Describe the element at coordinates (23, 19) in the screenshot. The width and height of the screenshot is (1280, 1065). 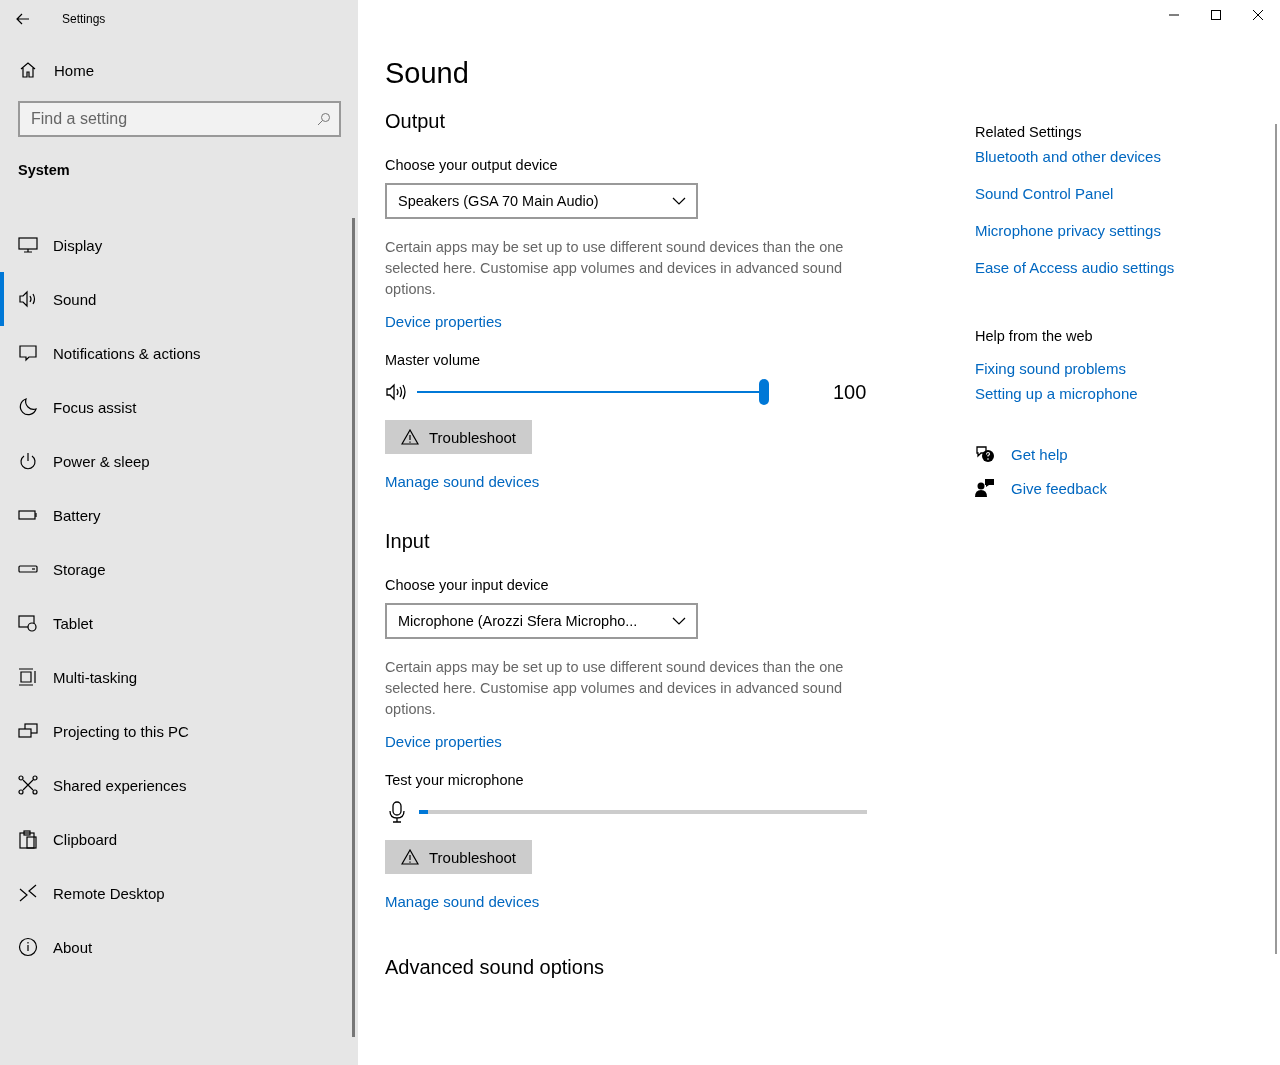
I see `back-arrow-icon` at that location.